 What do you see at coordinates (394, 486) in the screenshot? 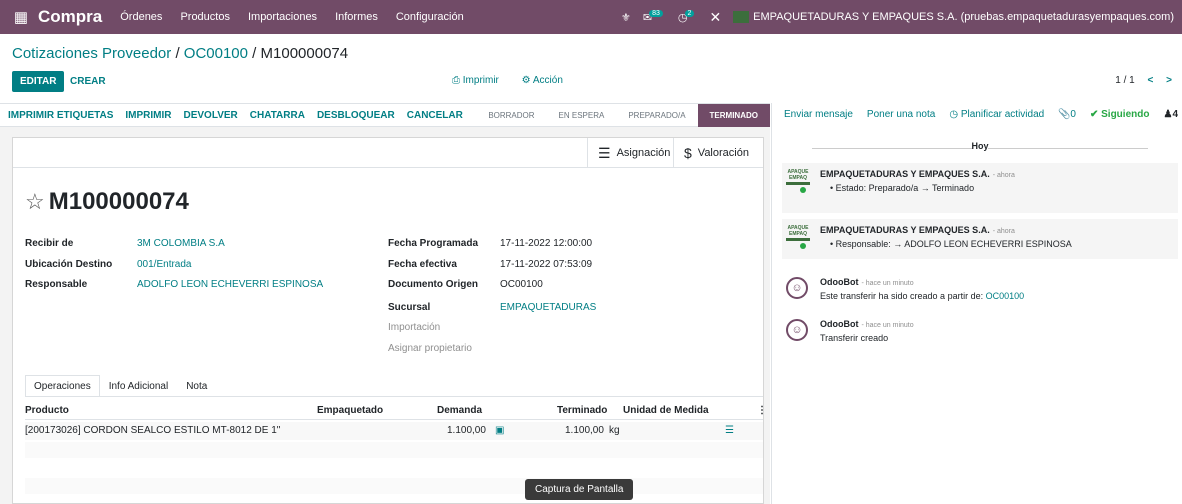
I see `table-empty-row` at bounding box center [394, 486].